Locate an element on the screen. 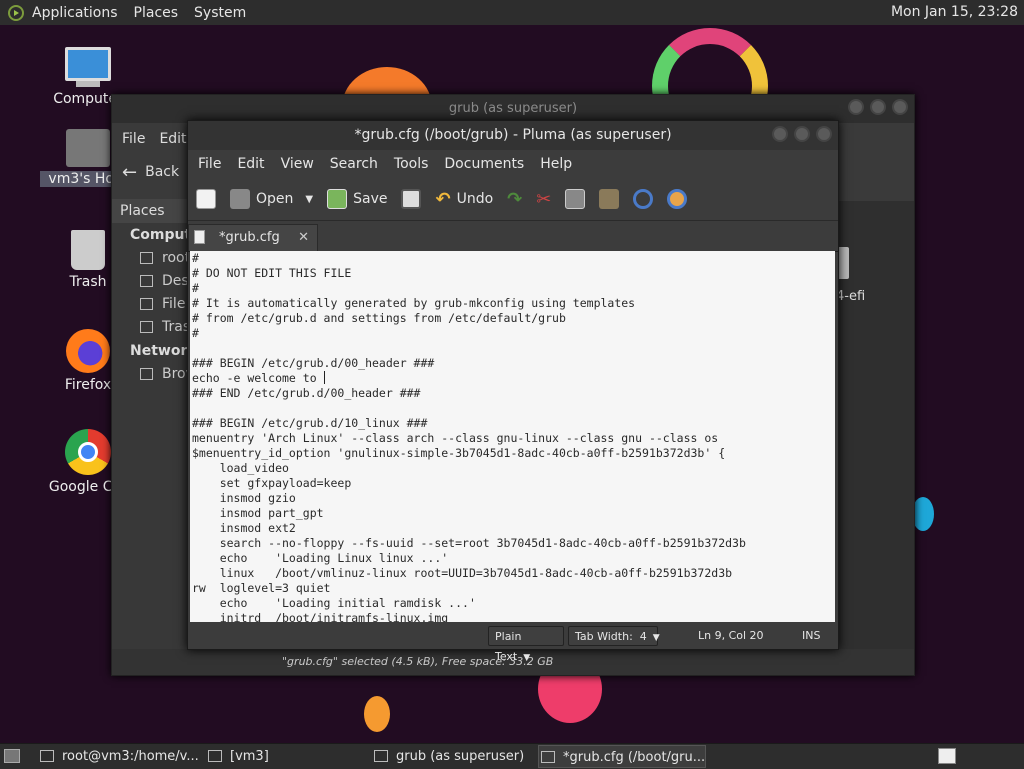 This screenshot has height=769, width=1024. sidebar-item-root: root is located at coordinates (152, 258).